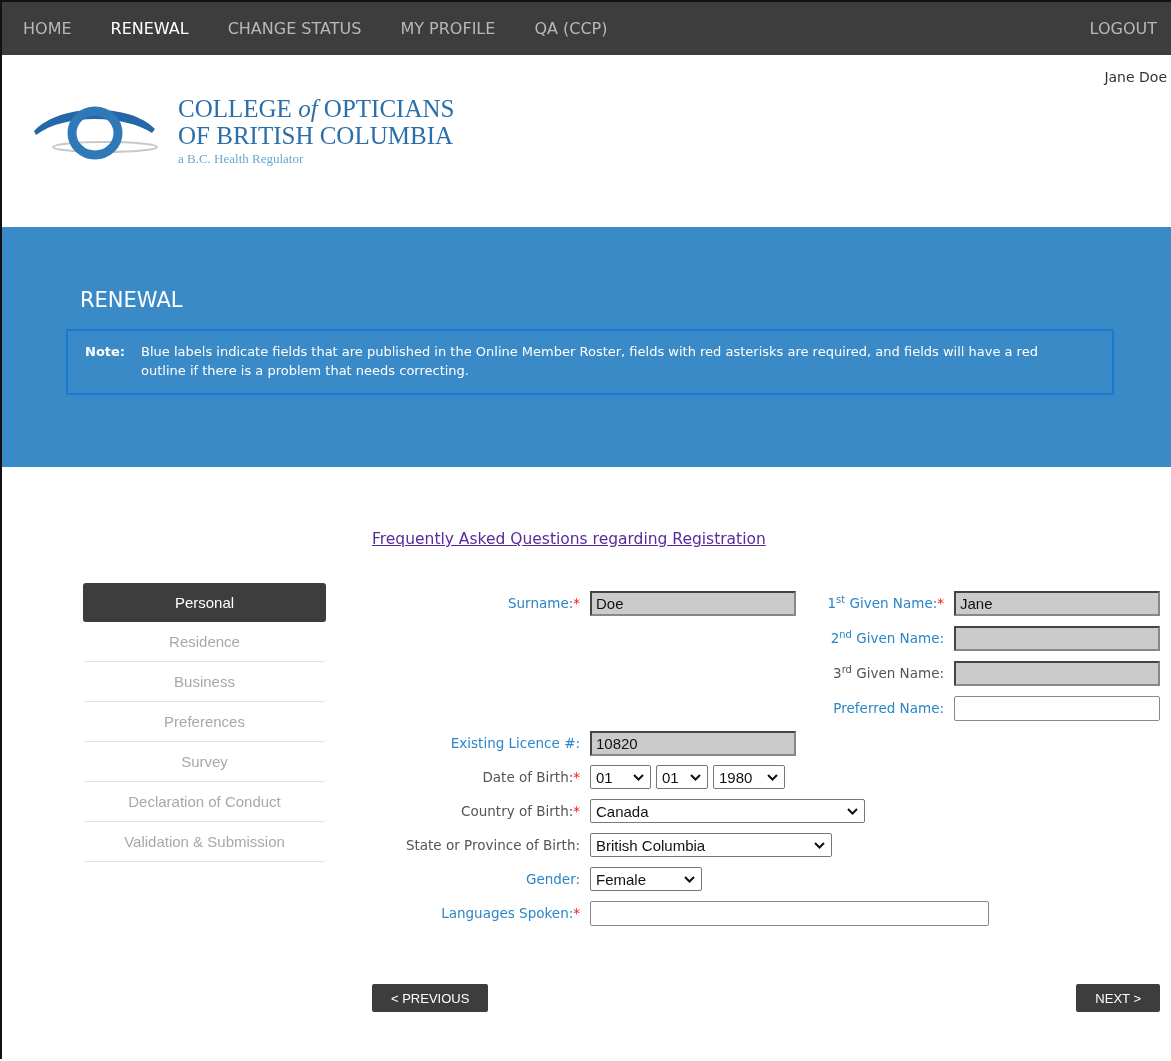 The height and width of the screenshot is (1061, 1171). I want to click on nav-tab: CHANGE STATUS, so click(294, 28).